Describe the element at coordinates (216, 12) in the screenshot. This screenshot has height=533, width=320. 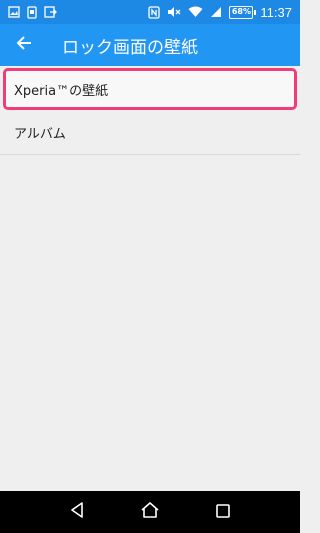
I see `signal-icon` at that location.